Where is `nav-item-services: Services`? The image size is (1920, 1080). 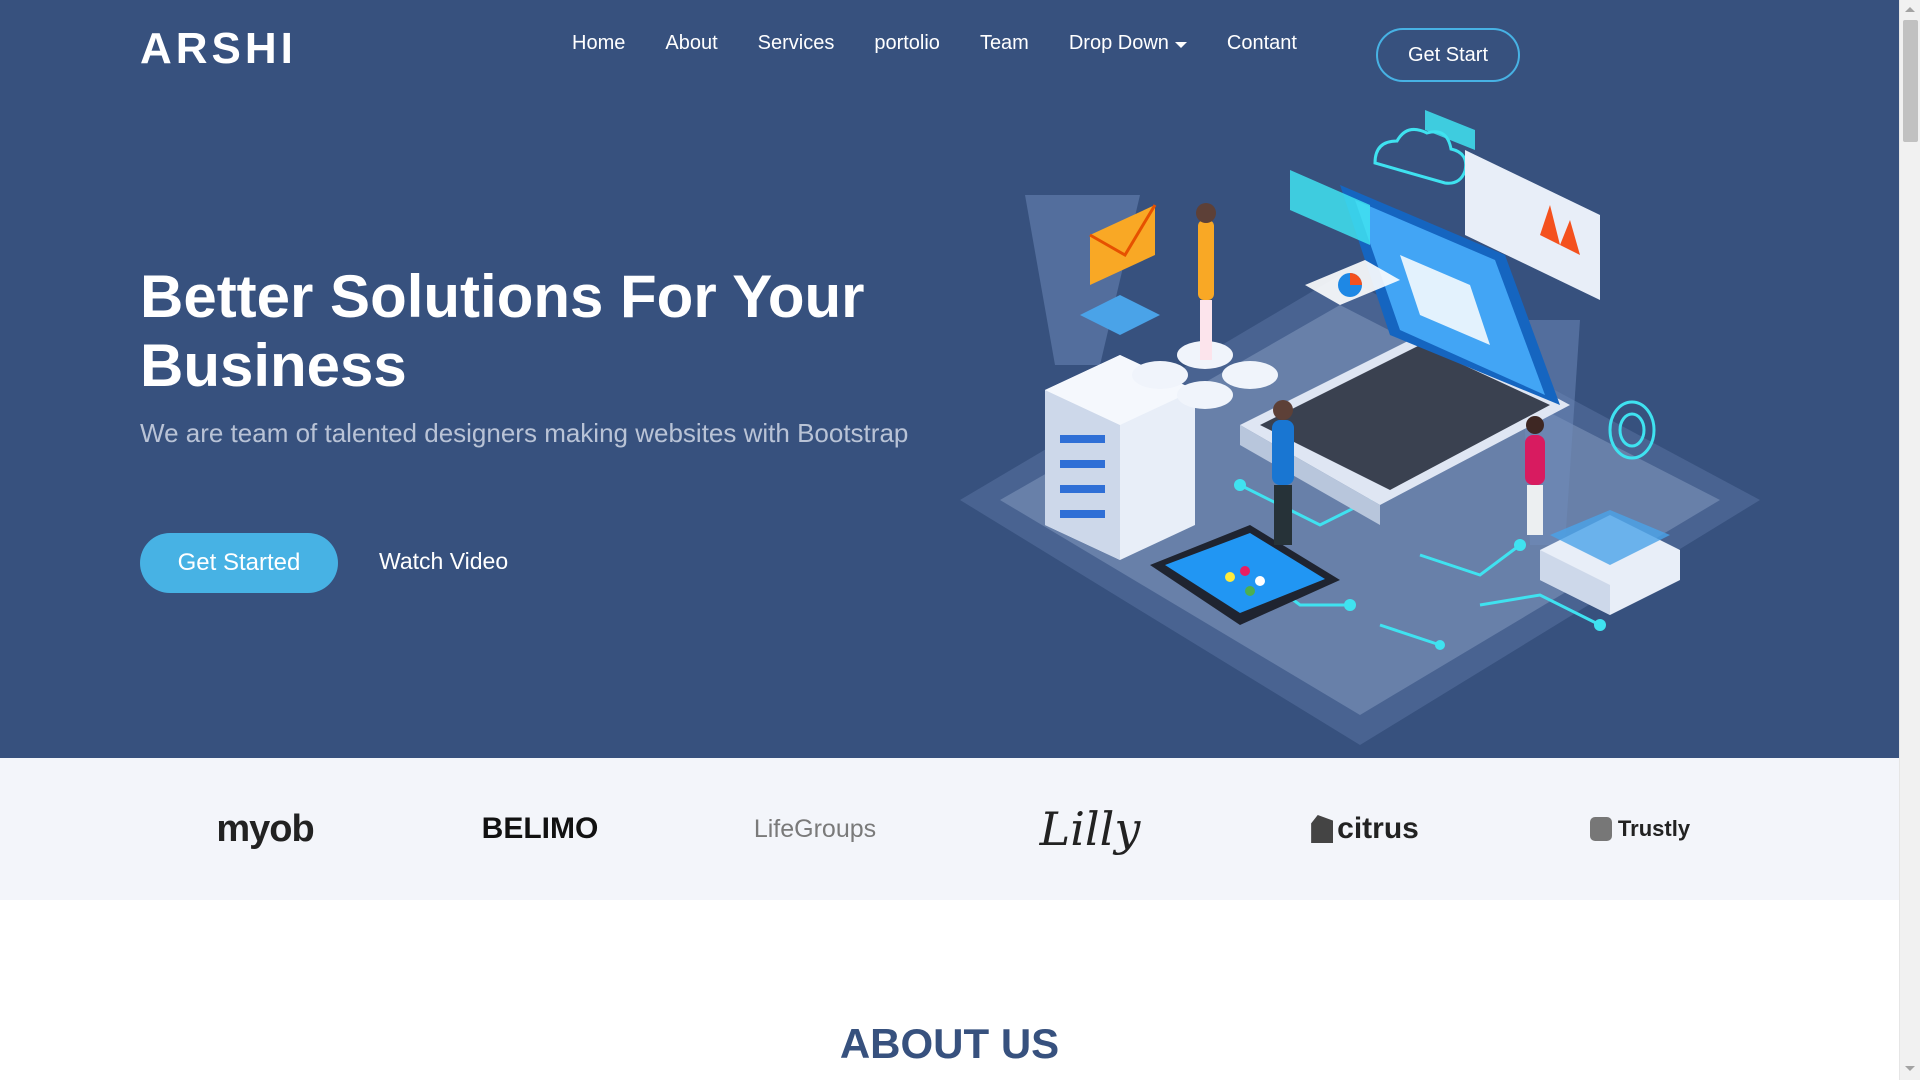
nav-item-services: Services is located at coordinates (796, 43).